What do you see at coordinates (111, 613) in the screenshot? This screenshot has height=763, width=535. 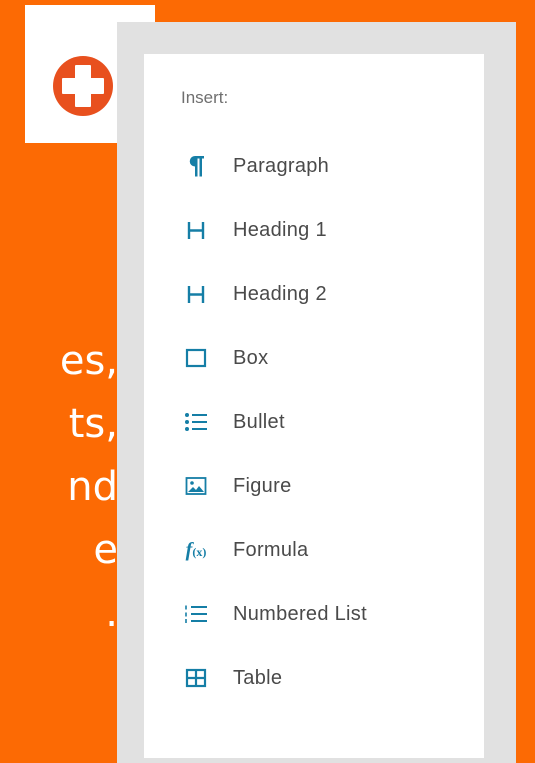 I see `background-text-line: .` at bounding box center [111, 613].